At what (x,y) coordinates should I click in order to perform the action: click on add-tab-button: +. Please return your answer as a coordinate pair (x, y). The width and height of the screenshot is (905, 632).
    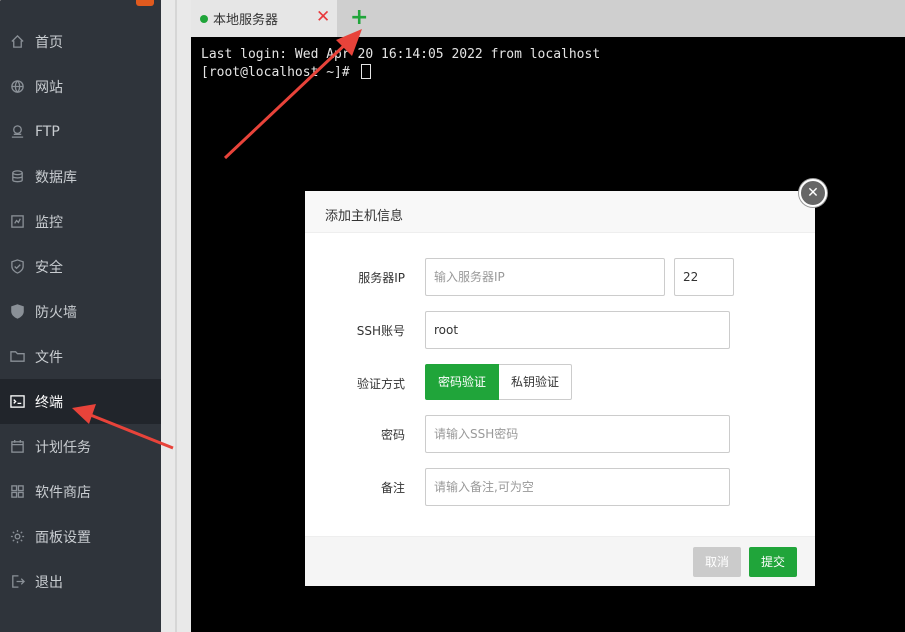
    Looking at the image, I should click on (359, 18).